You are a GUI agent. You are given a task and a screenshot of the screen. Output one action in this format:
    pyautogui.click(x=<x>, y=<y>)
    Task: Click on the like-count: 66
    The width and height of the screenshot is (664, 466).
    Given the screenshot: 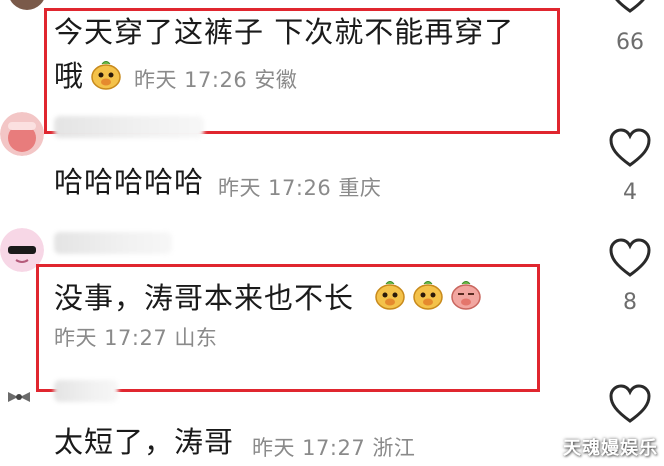 What is the action you would take?
    pyautogui.click(x=630, y=42)
    